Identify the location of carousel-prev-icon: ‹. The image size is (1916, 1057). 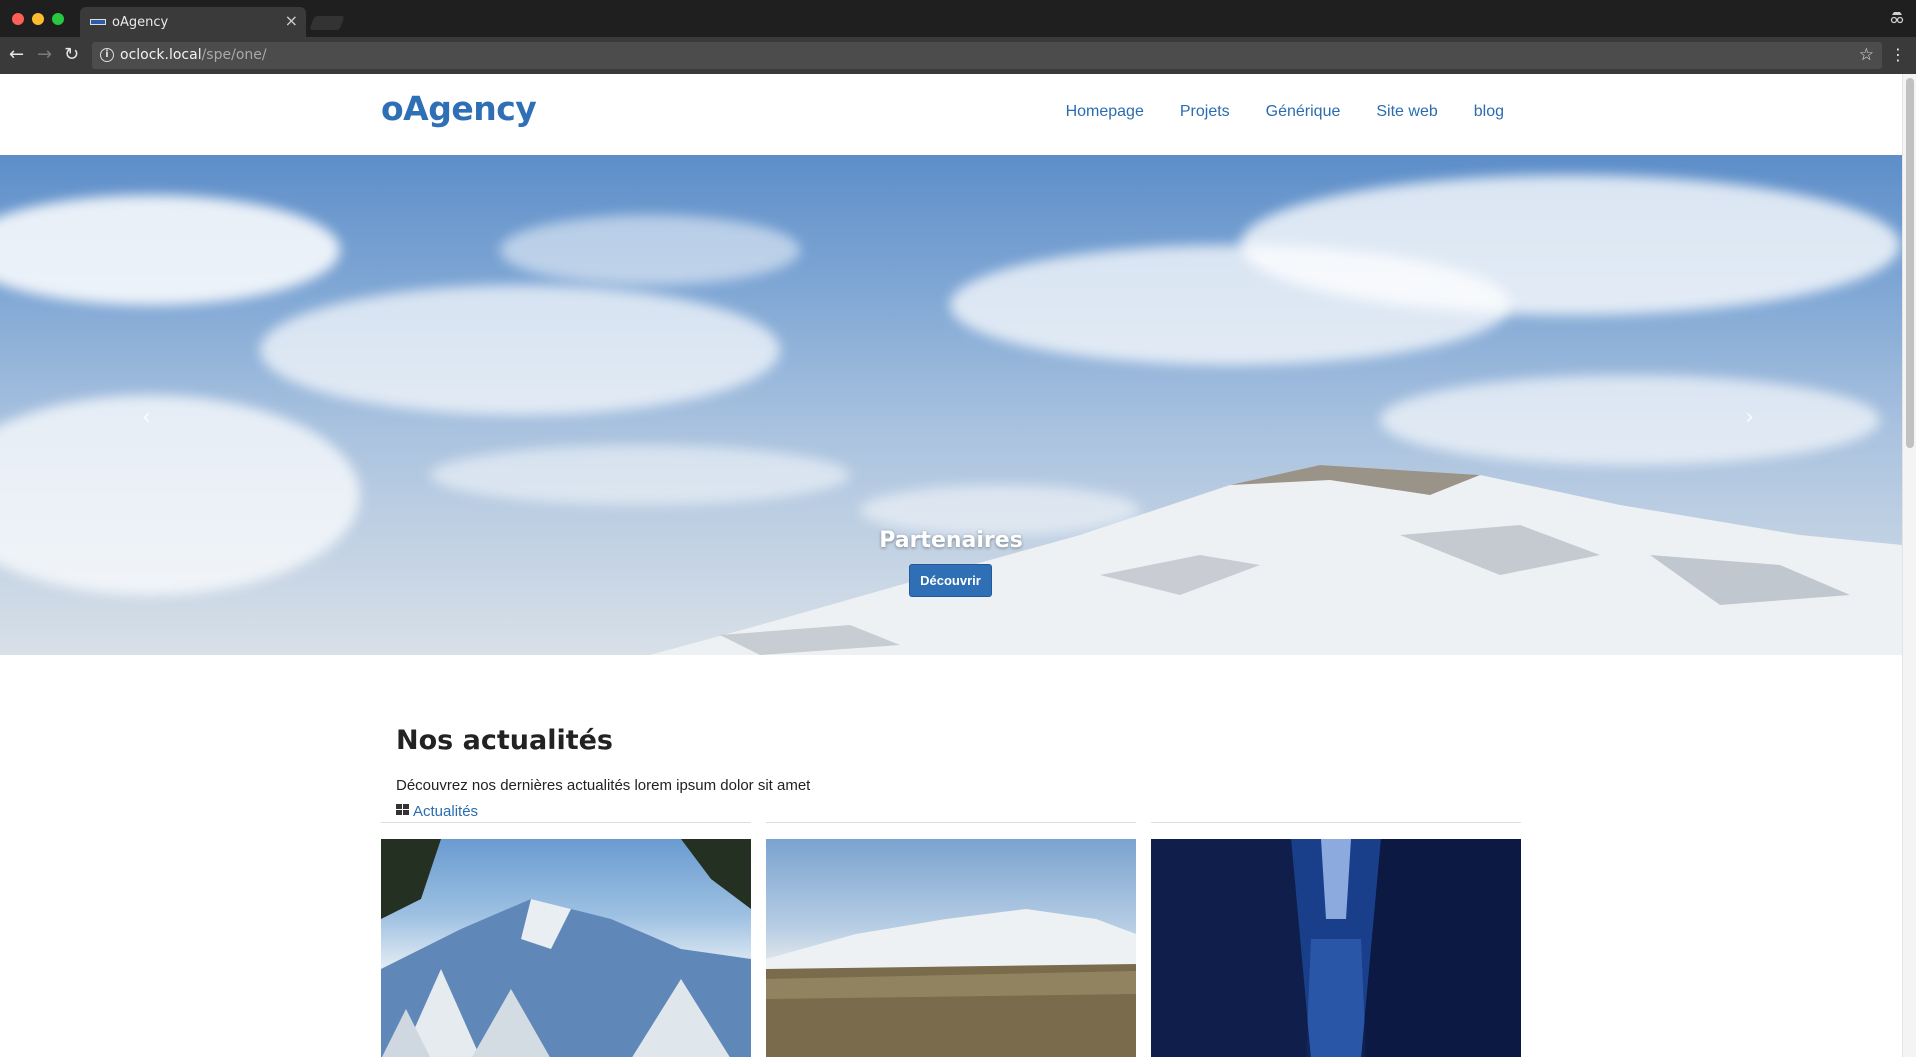
(146, 417).